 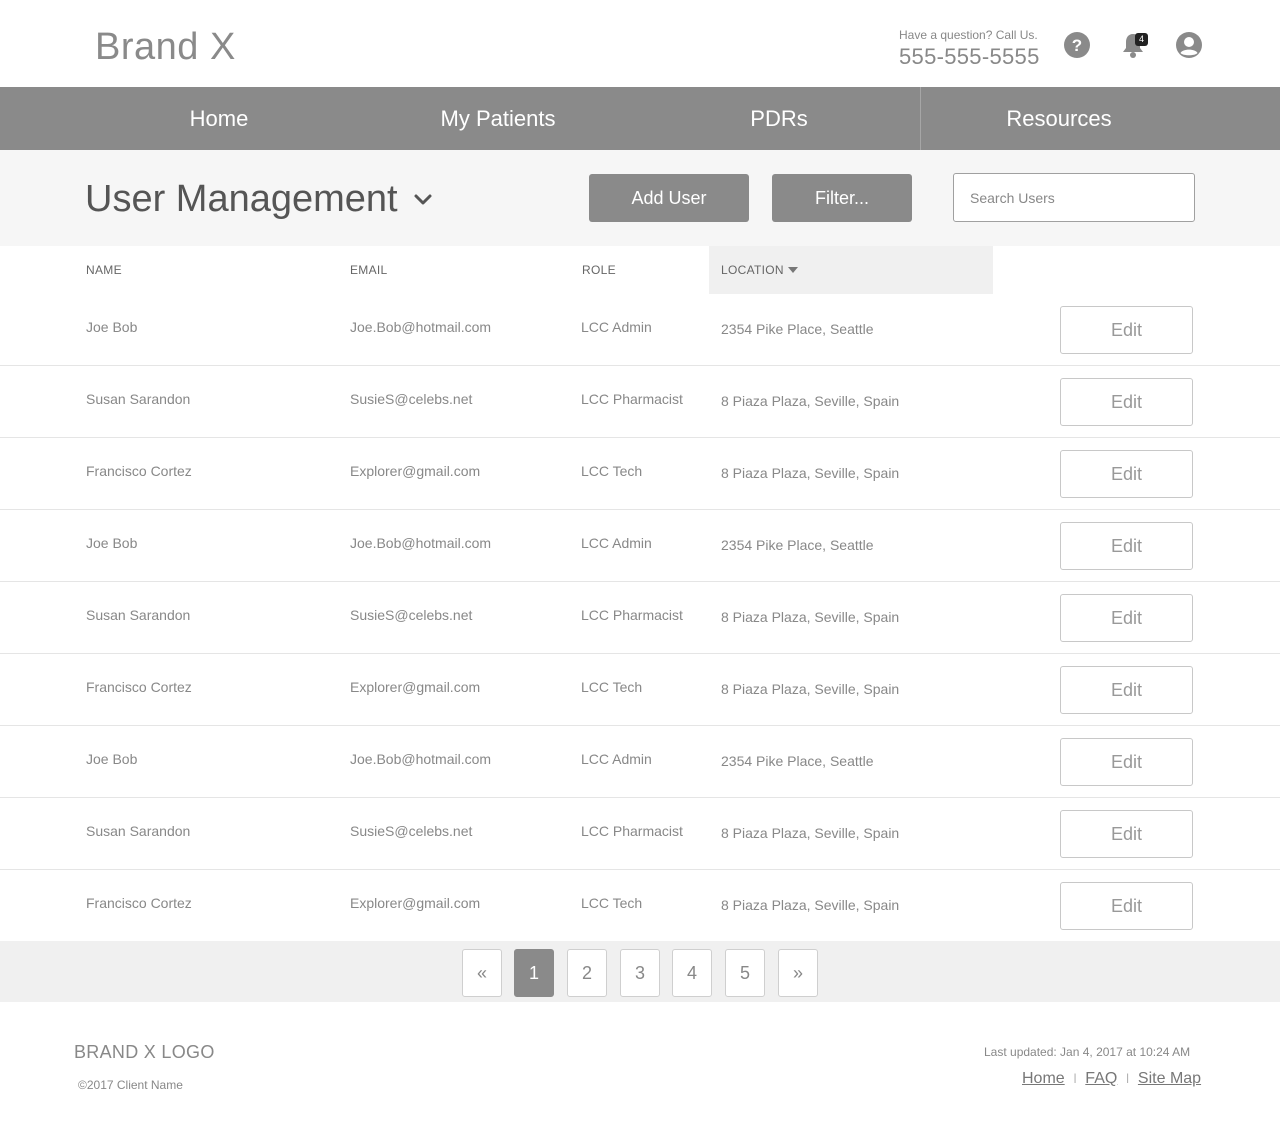 I want to click on pagination: « 1 2 3 4 5 », so click(x=640, y=971).